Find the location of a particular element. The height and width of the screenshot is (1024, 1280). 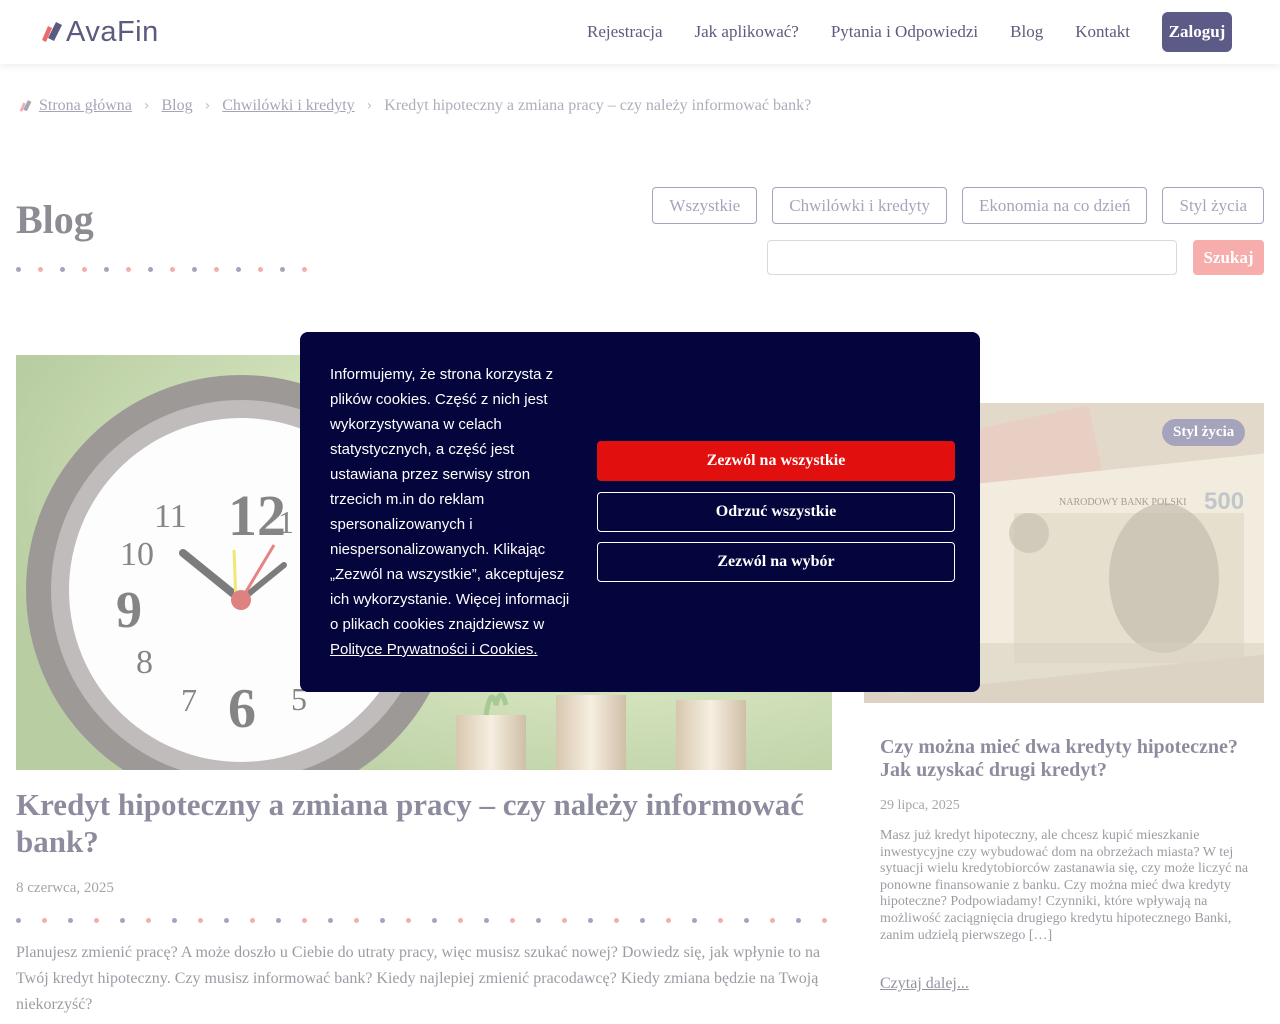

logo-mark-icon is located at coordinates (52, 32).